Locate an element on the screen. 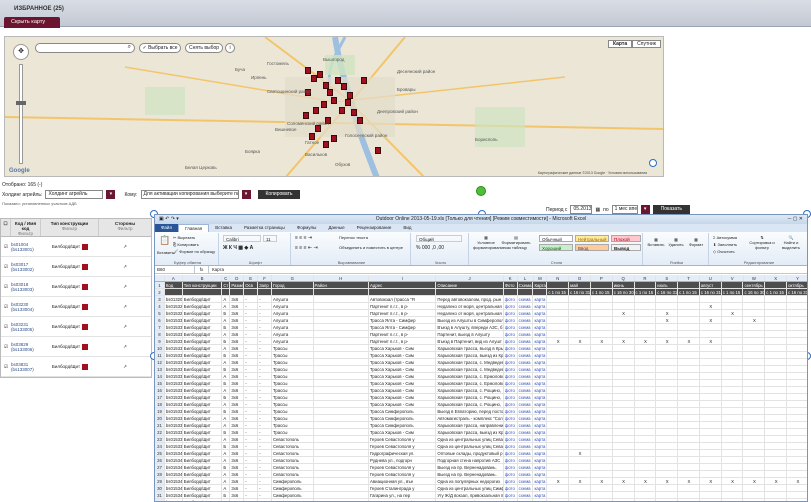 This screenshot has height=502, width=811. cell: Трасса Симферополь is located at coordinates (403, 418).